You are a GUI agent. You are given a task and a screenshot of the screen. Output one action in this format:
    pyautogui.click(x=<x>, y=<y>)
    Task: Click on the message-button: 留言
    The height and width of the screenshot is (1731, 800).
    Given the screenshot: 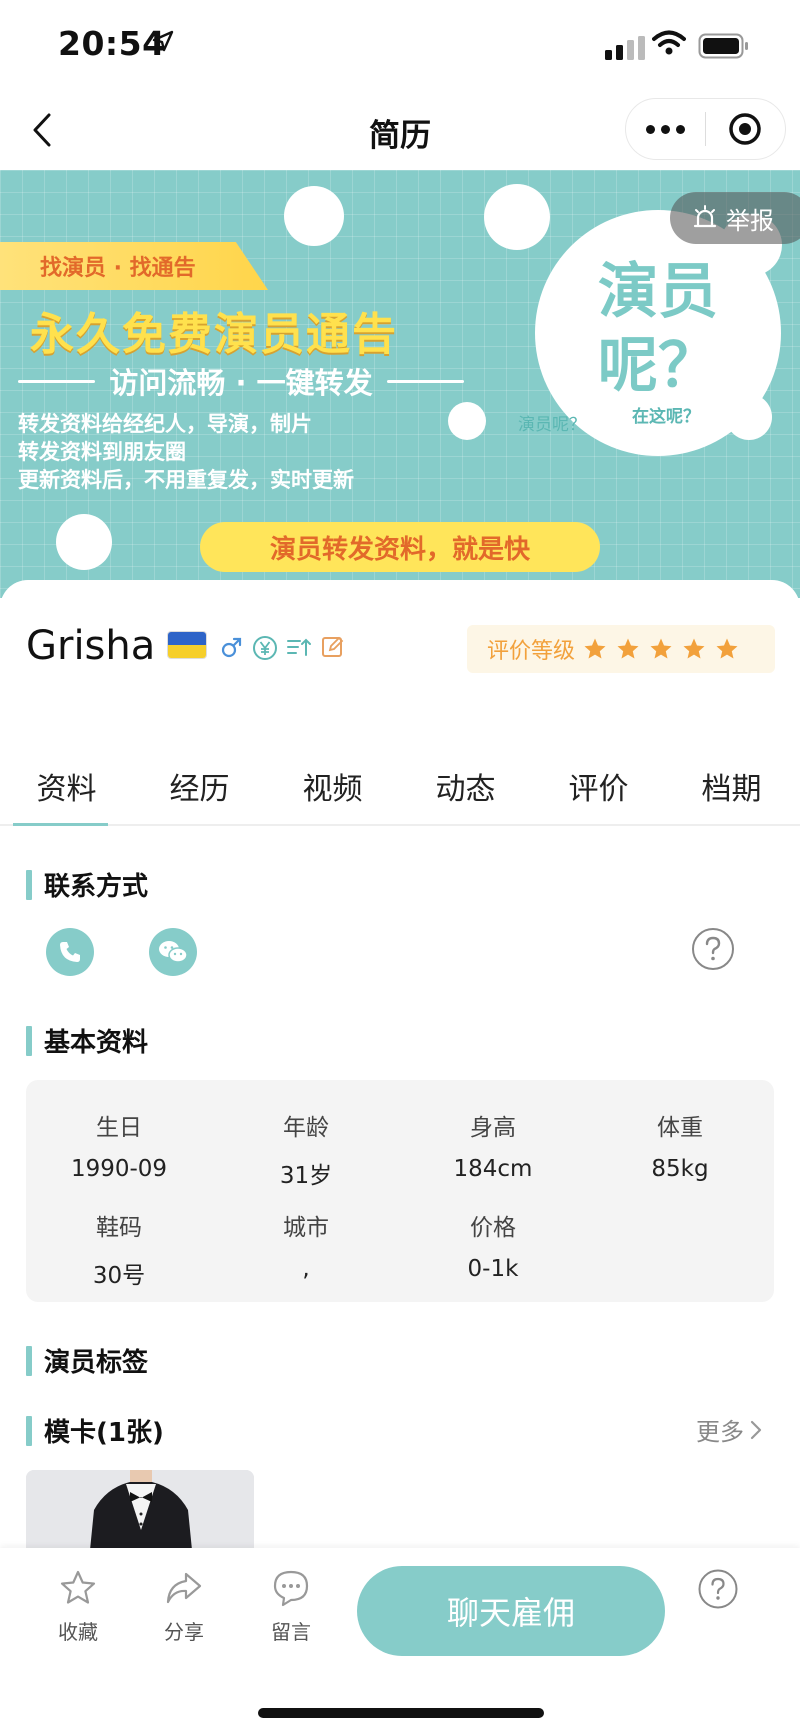 What is the action you would take?
    pyautogui.click(x=291, y=1606)
    